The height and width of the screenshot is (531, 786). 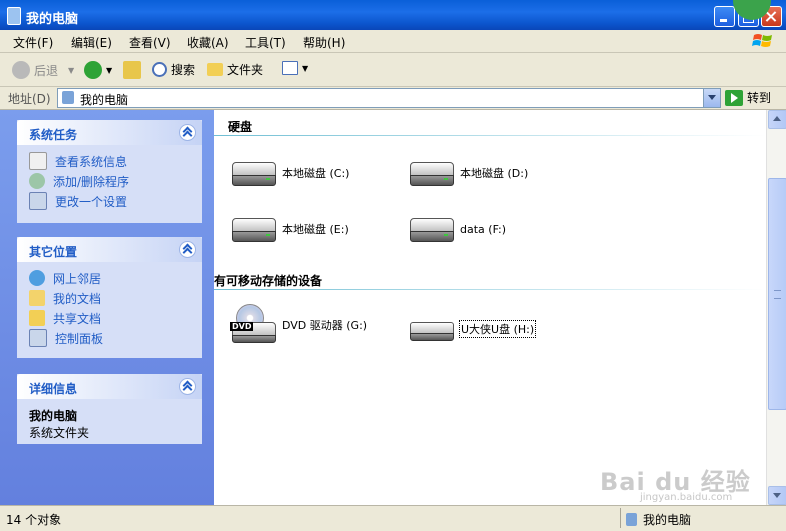 I want to click on menu-bar: 文件(F) 编辑(E) 查看(V) 收藏(A) 工具(T) 帮助(H), so click(x=393, y=41).